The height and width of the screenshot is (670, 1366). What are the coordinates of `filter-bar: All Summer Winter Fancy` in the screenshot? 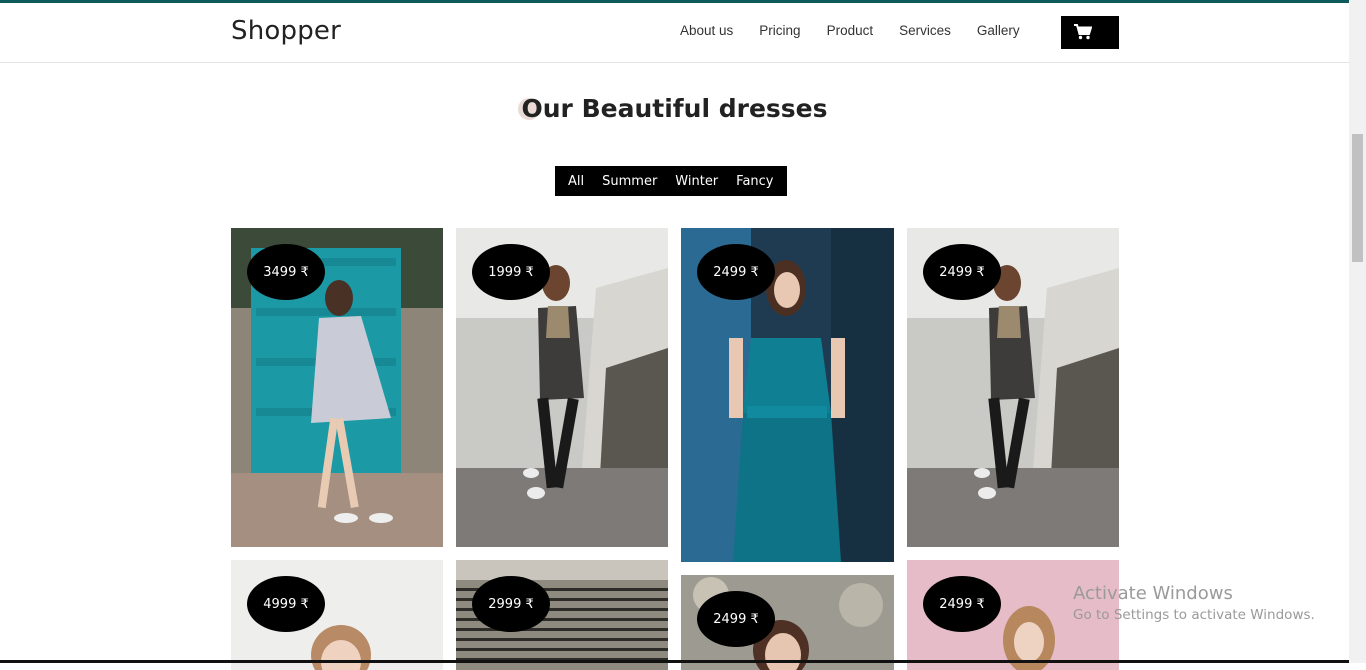 It's located at (671, 181).